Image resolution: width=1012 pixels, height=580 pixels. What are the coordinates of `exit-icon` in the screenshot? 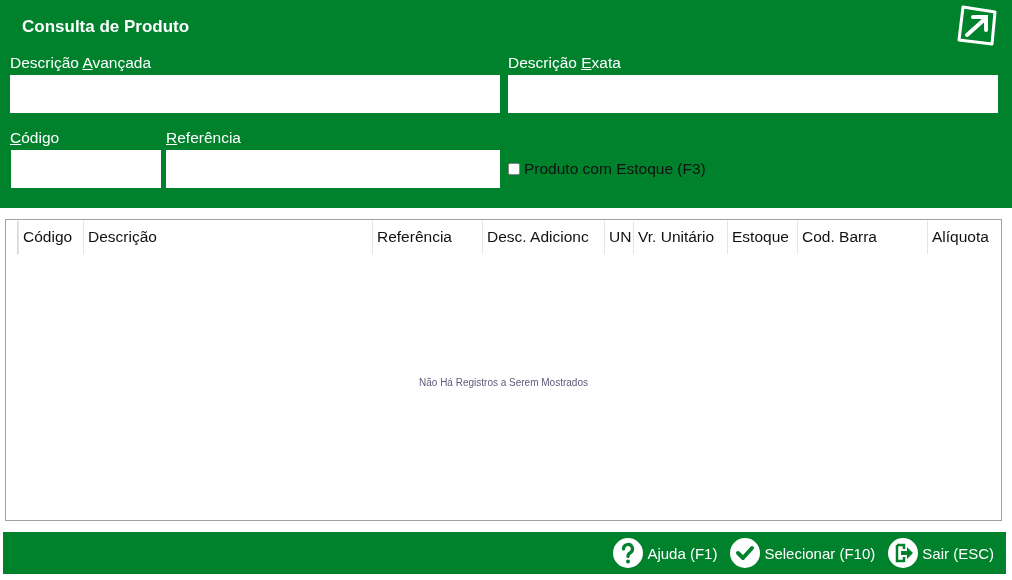 It's located at (903, 553).